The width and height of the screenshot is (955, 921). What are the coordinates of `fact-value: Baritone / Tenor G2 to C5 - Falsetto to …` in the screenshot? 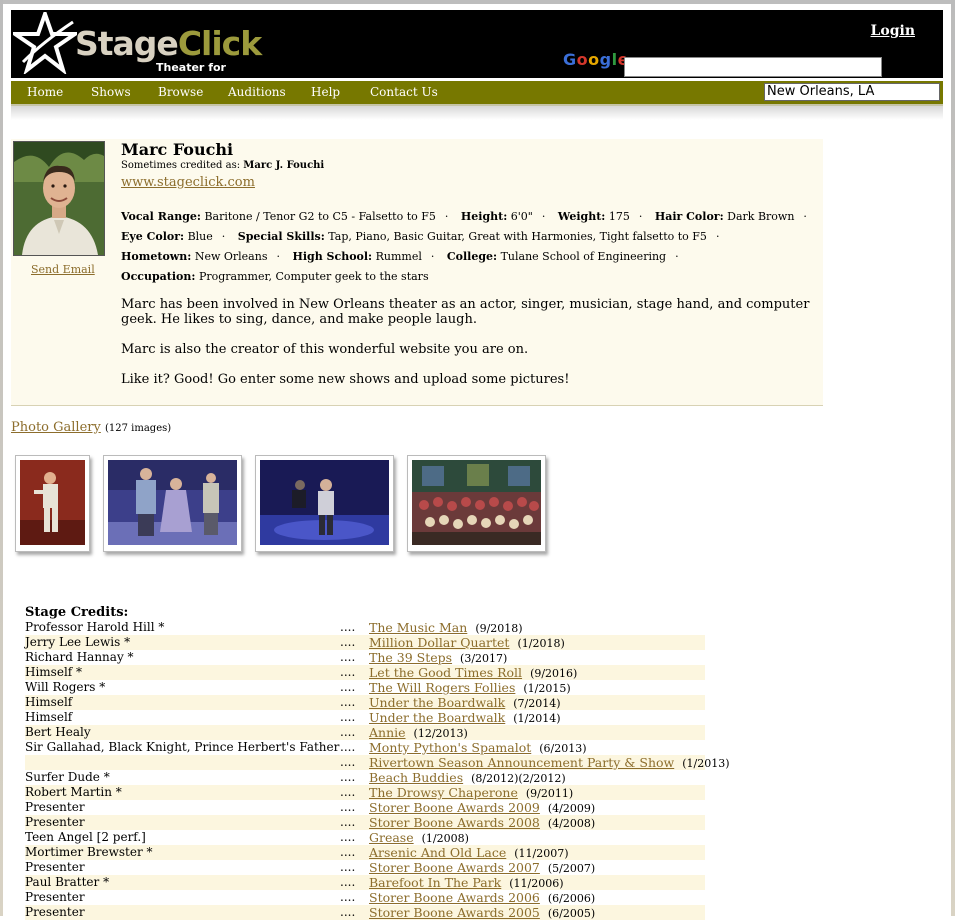 It's located at (320, 216).